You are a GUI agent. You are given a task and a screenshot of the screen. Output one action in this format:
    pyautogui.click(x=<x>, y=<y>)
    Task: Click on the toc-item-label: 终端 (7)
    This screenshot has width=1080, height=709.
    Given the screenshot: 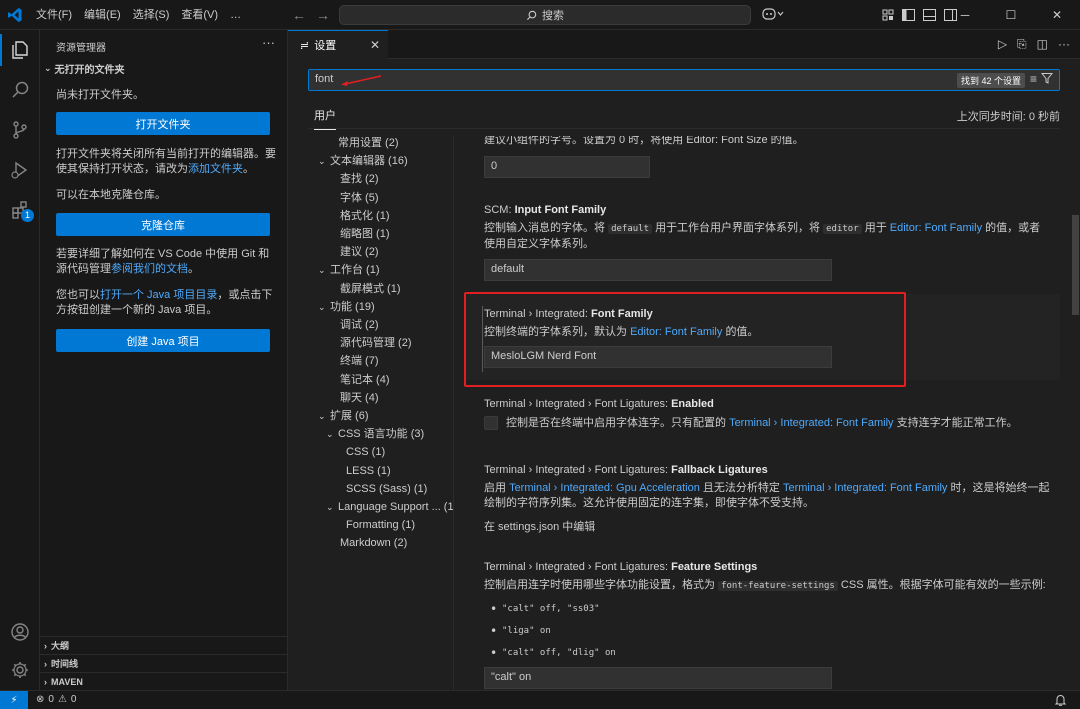 What is the action you would take?
    pyautogui.click(x=359, y=361)
    